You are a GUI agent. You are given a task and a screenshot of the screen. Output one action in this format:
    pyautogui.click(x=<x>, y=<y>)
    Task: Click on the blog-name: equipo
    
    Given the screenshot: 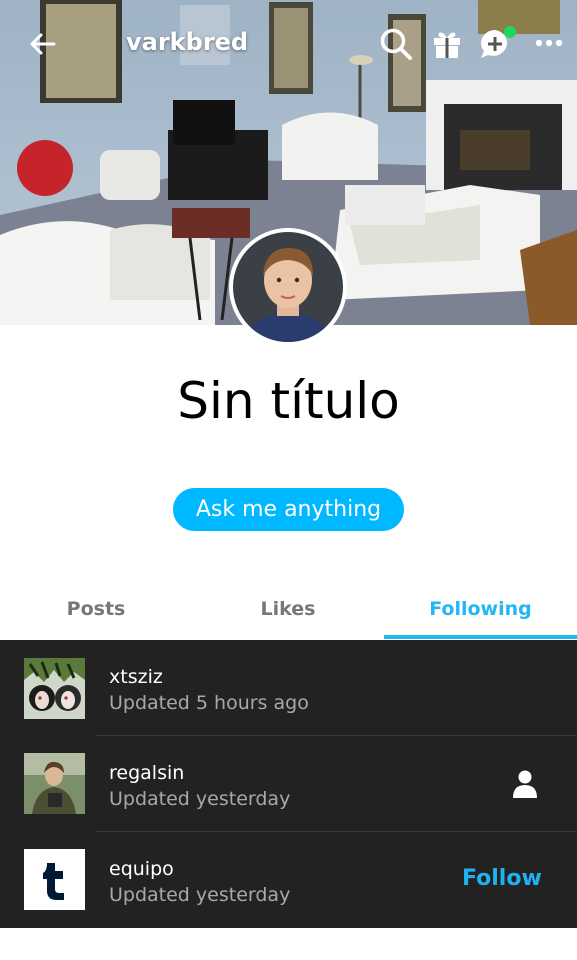 What is the action you would take?
    pyautogui.click(x=141, y=869)
    